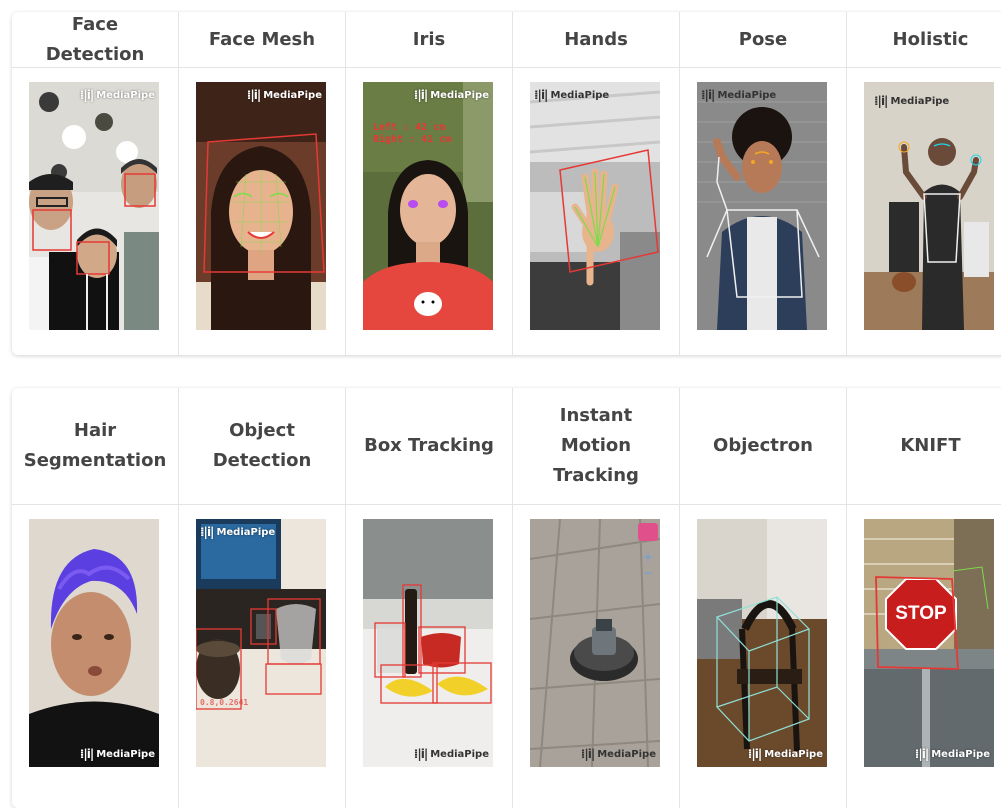 The height and width of the screenshot is (808, 1001). What do you see at coordinates (921, 613) in the screenshot?
I see `stop-sign-label: STOP` at bounding box center [921, 613].